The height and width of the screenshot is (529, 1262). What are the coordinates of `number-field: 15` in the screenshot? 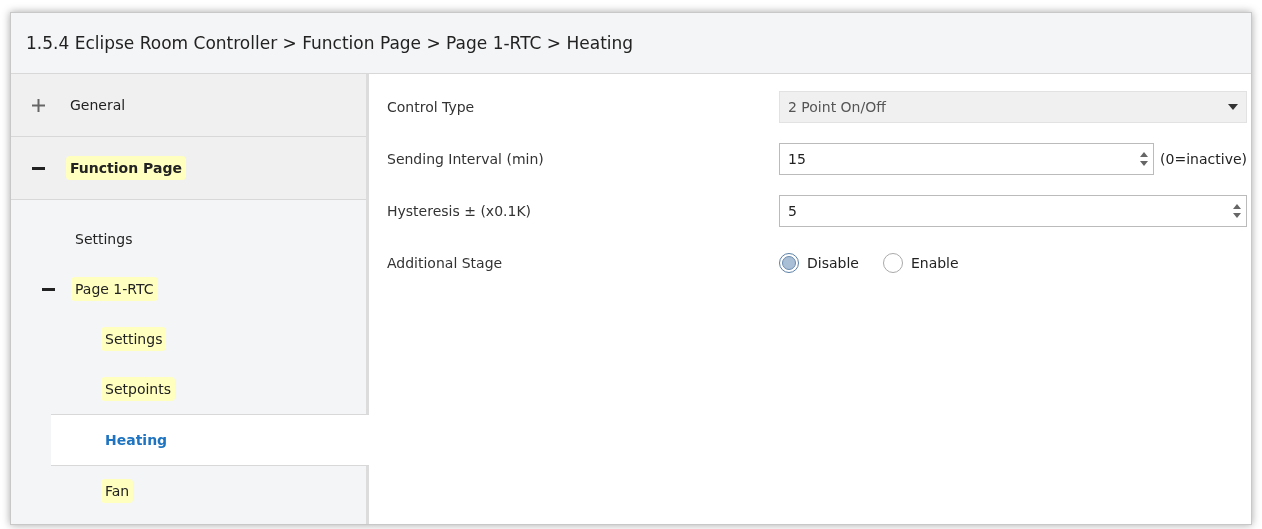 It's located at (967, 159).